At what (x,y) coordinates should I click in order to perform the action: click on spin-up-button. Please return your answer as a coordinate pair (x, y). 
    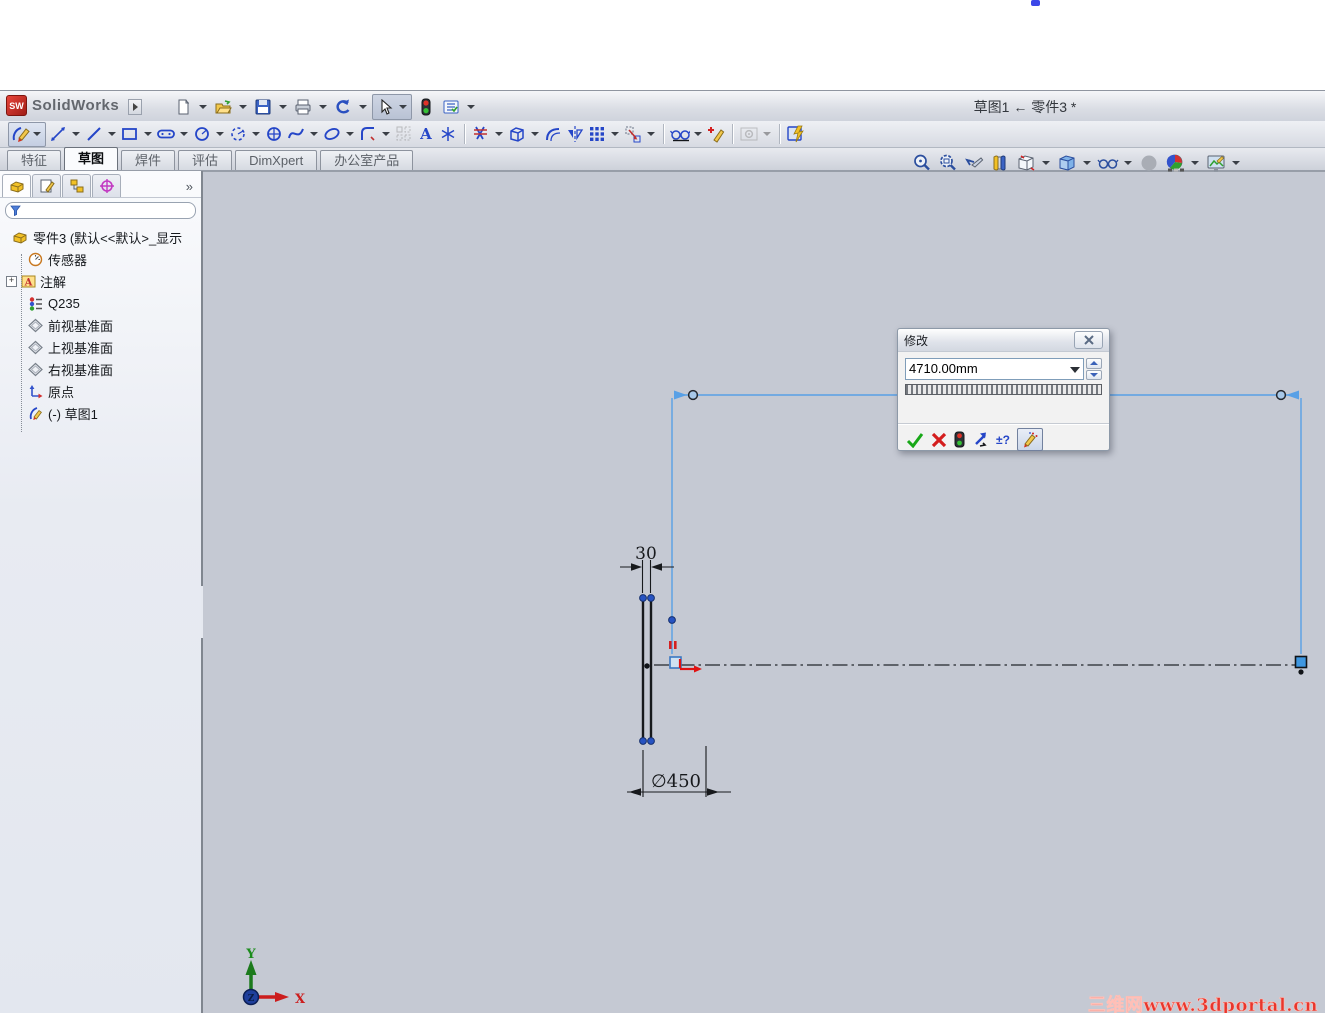
    Looking at the image, I should click on (1094, 363).